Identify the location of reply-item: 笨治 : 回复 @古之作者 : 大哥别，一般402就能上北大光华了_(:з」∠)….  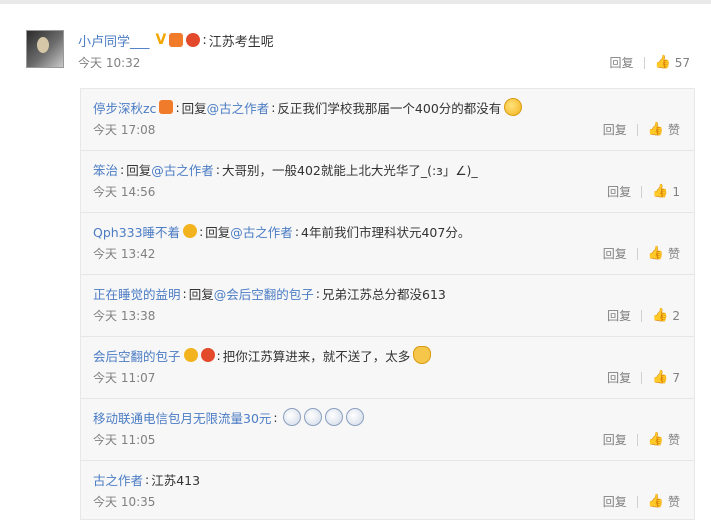
(387, 182).